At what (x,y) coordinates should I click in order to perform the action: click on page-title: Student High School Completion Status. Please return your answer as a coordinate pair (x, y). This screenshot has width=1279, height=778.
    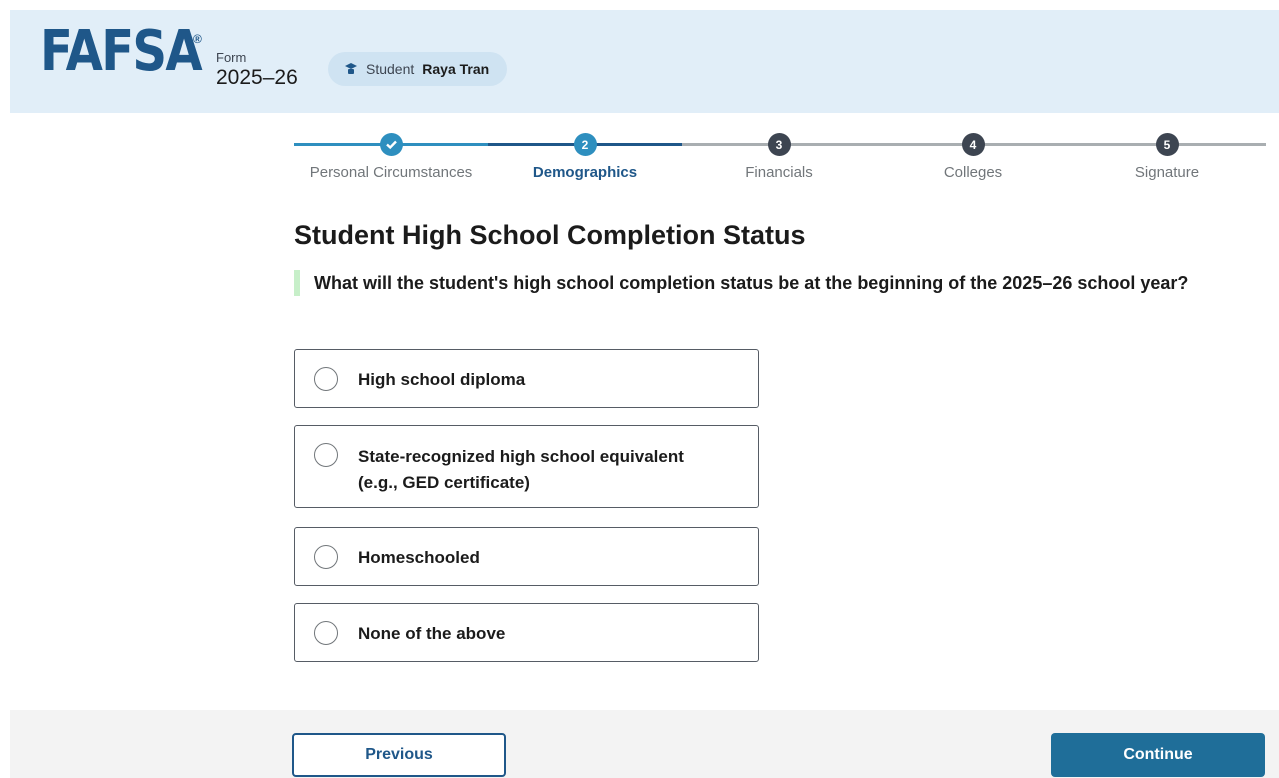
    Looking at the image, I should click on (550, 235).